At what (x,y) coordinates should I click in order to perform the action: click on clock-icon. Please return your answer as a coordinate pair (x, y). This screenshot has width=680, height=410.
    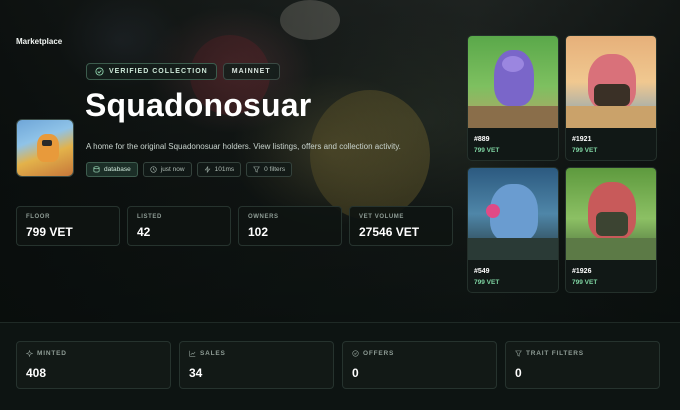
    Looking at the image, I should click on (153, 169).